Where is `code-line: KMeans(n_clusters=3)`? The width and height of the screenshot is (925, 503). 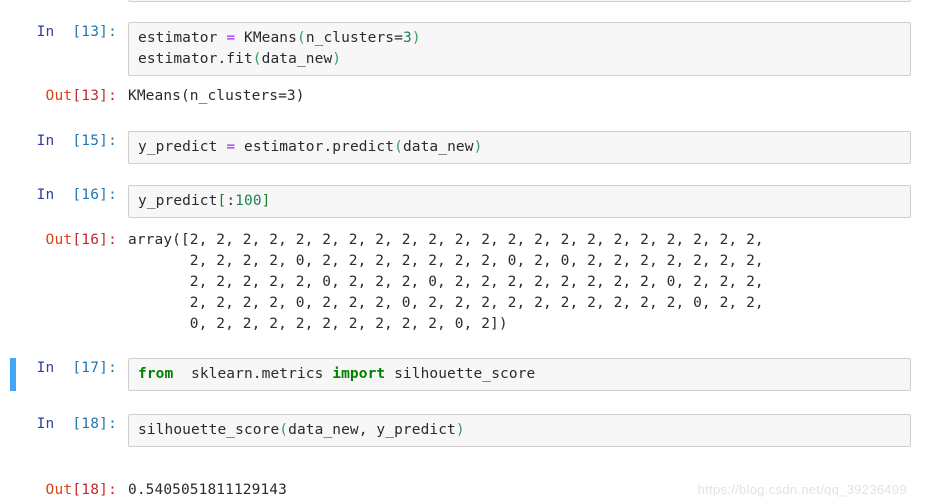 code-line: KMeans(n_clusters=3) is located at coordinates (519, 96).